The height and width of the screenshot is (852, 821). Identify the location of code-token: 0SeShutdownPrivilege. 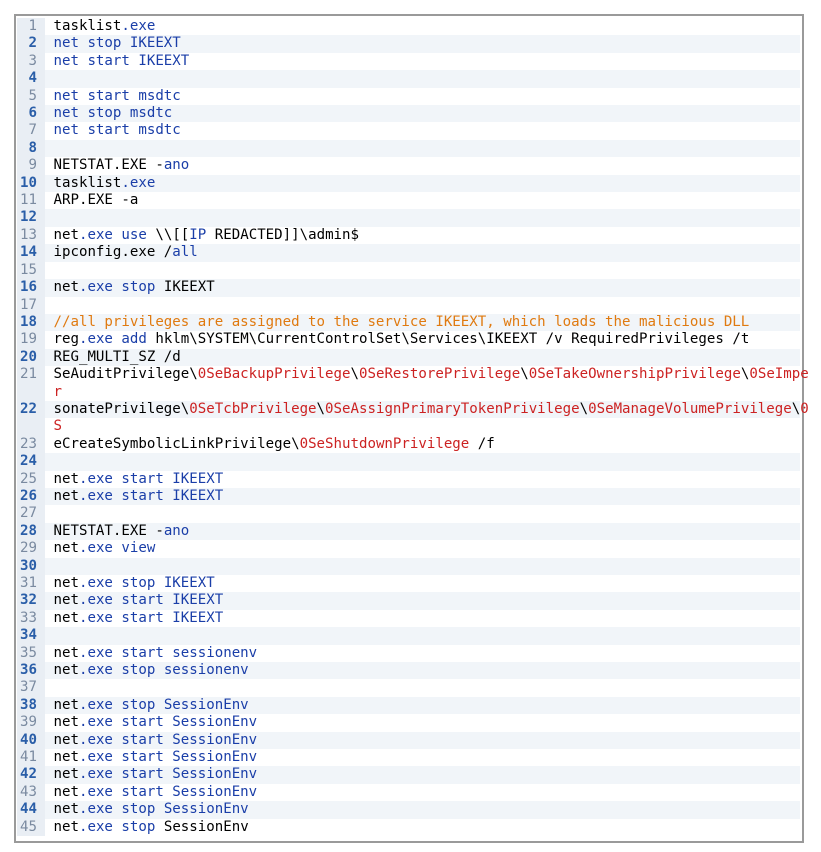
(384, 443).